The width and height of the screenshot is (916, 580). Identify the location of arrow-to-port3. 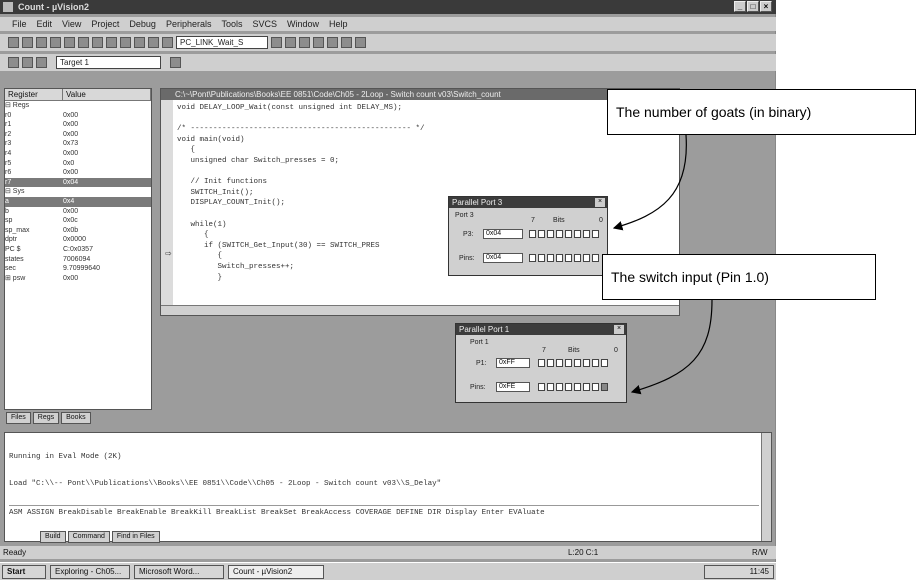
(649, 182).